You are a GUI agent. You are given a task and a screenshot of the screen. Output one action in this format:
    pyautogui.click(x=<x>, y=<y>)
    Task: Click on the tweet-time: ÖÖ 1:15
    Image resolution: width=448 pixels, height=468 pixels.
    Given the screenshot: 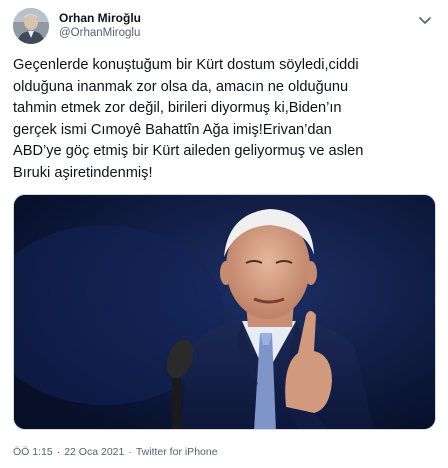 What is the action you would take?
    pyautogui.click(x=33, y=452)
    